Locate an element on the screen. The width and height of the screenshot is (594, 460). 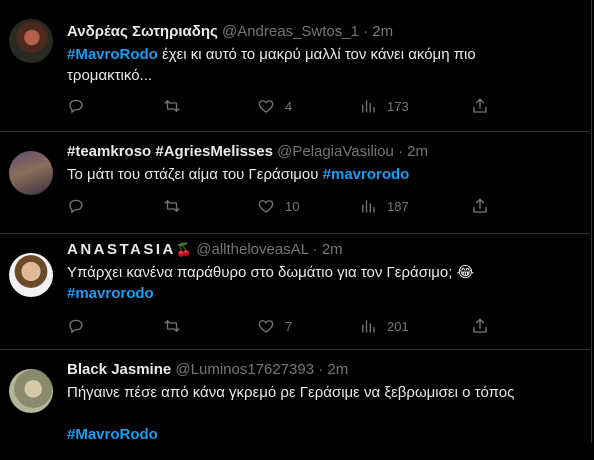
tweet-text-body: Το μάτι του στάζει αίμα του Γεράσιμου is located at coordinates (195, 174).